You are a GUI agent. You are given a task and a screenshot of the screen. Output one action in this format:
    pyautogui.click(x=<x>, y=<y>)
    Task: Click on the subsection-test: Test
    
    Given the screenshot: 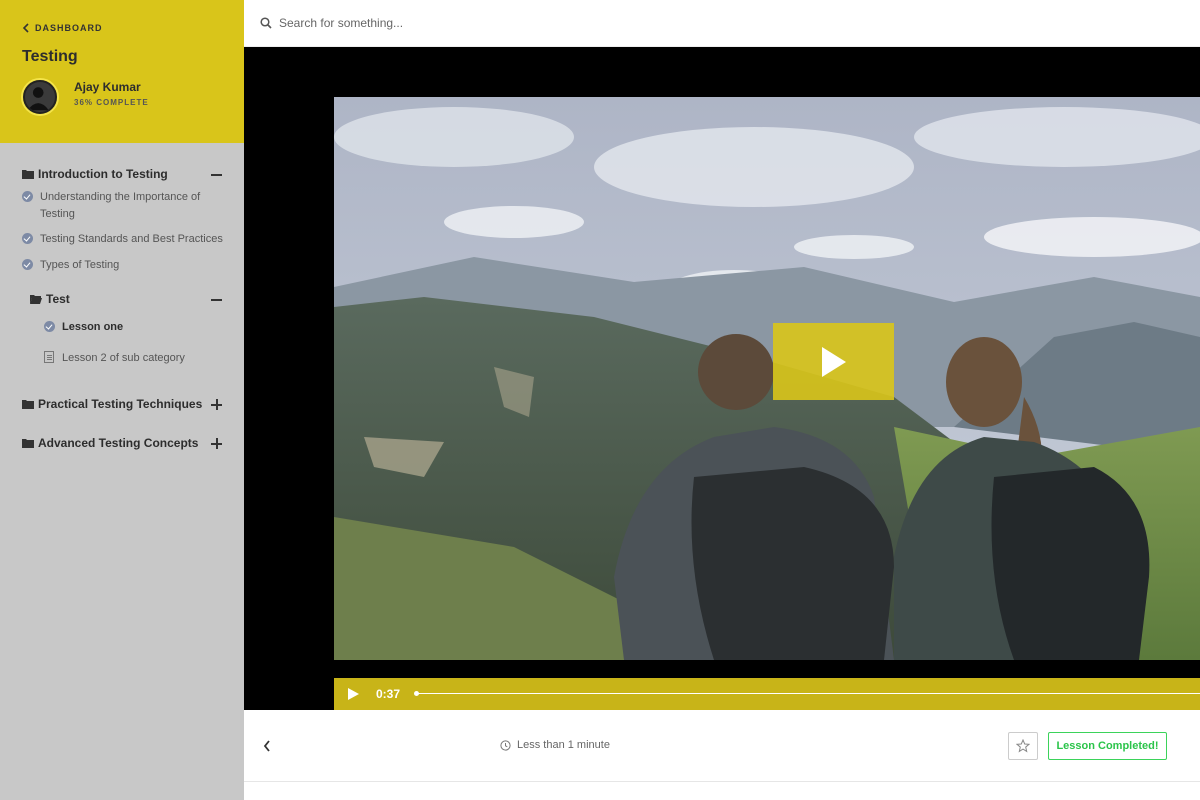 What is the action you would take?
    pyautogui.click(x=126, y=299)
    